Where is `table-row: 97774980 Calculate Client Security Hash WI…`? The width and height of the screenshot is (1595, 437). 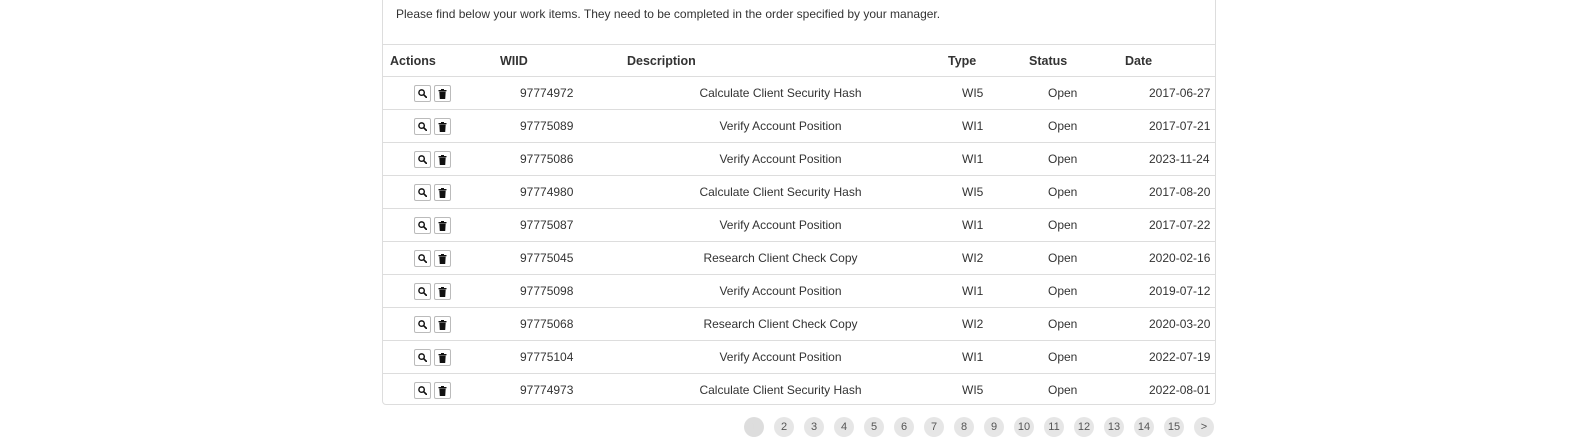 table-row: 97774980 Calculate Client Security Hash WI… is located at coordinates (799, 192).